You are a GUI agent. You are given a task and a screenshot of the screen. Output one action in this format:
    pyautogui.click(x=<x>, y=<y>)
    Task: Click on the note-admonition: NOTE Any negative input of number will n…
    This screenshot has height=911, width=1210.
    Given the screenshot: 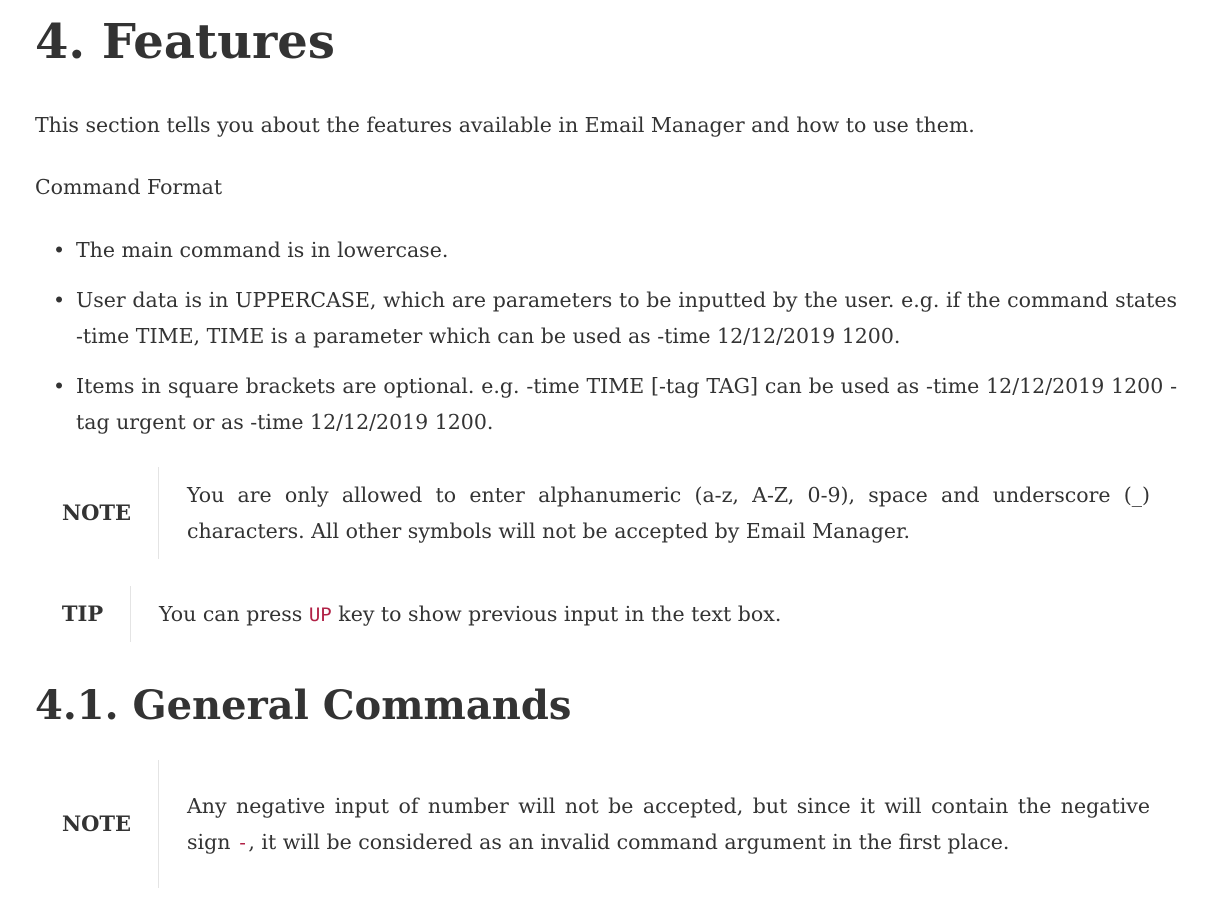 What is the action you would take?
    pyautogui.click(x=592, y=824)
    